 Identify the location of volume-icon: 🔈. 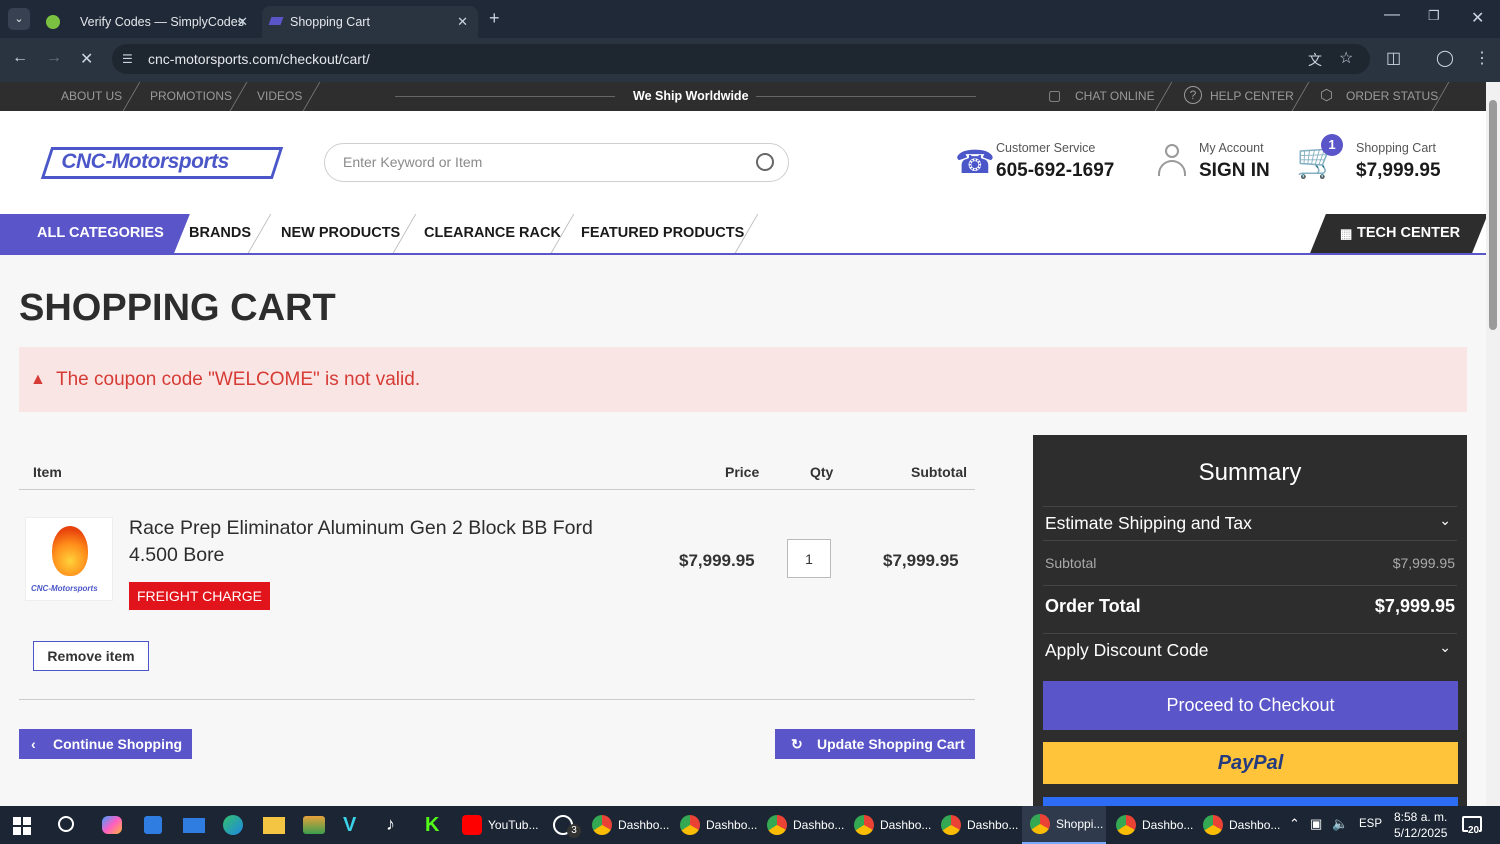
(1340, 824).